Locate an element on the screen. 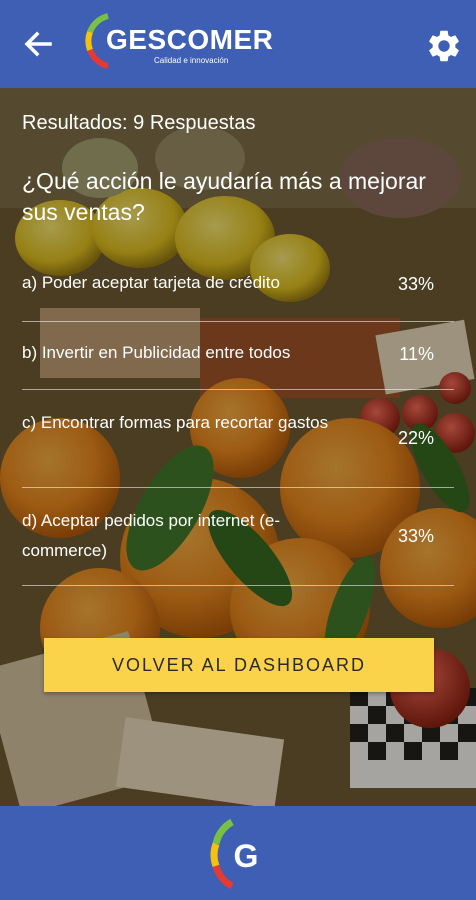 This screenshot has width=476, height=900. footer-logo-letter: G is located at coordinates (246, 856).